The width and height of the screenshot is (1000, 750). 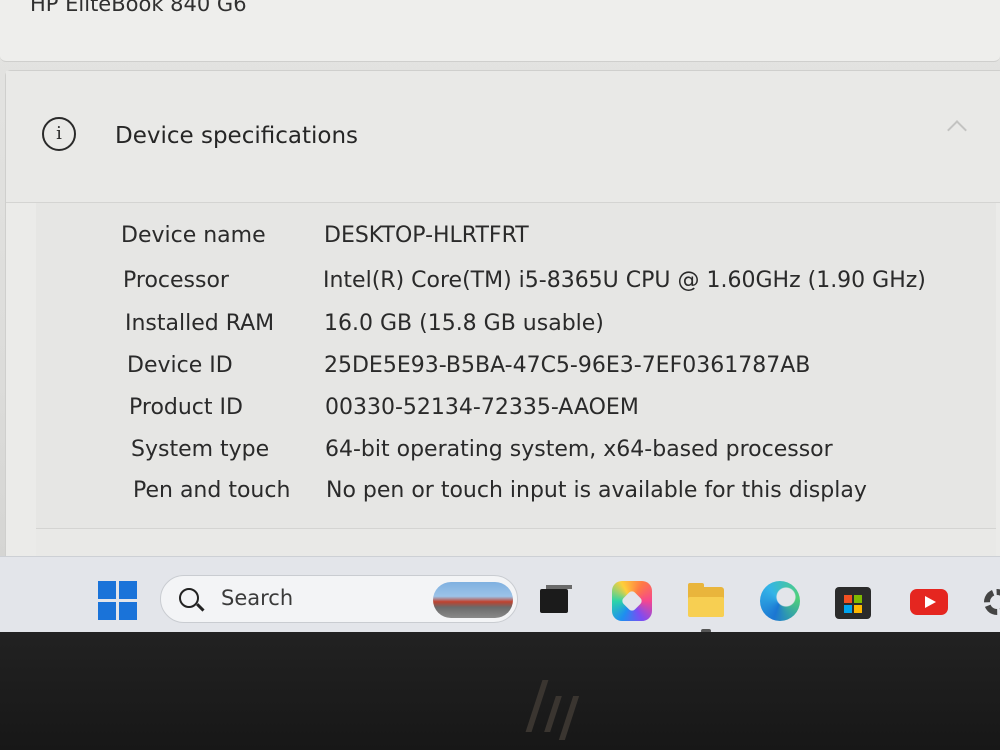 What do you see at coordinates (464, 323) in the screenshot?
I see `spec-value: 16.0 GB (15.8 GB usable)` at bounding box center [464, 323].